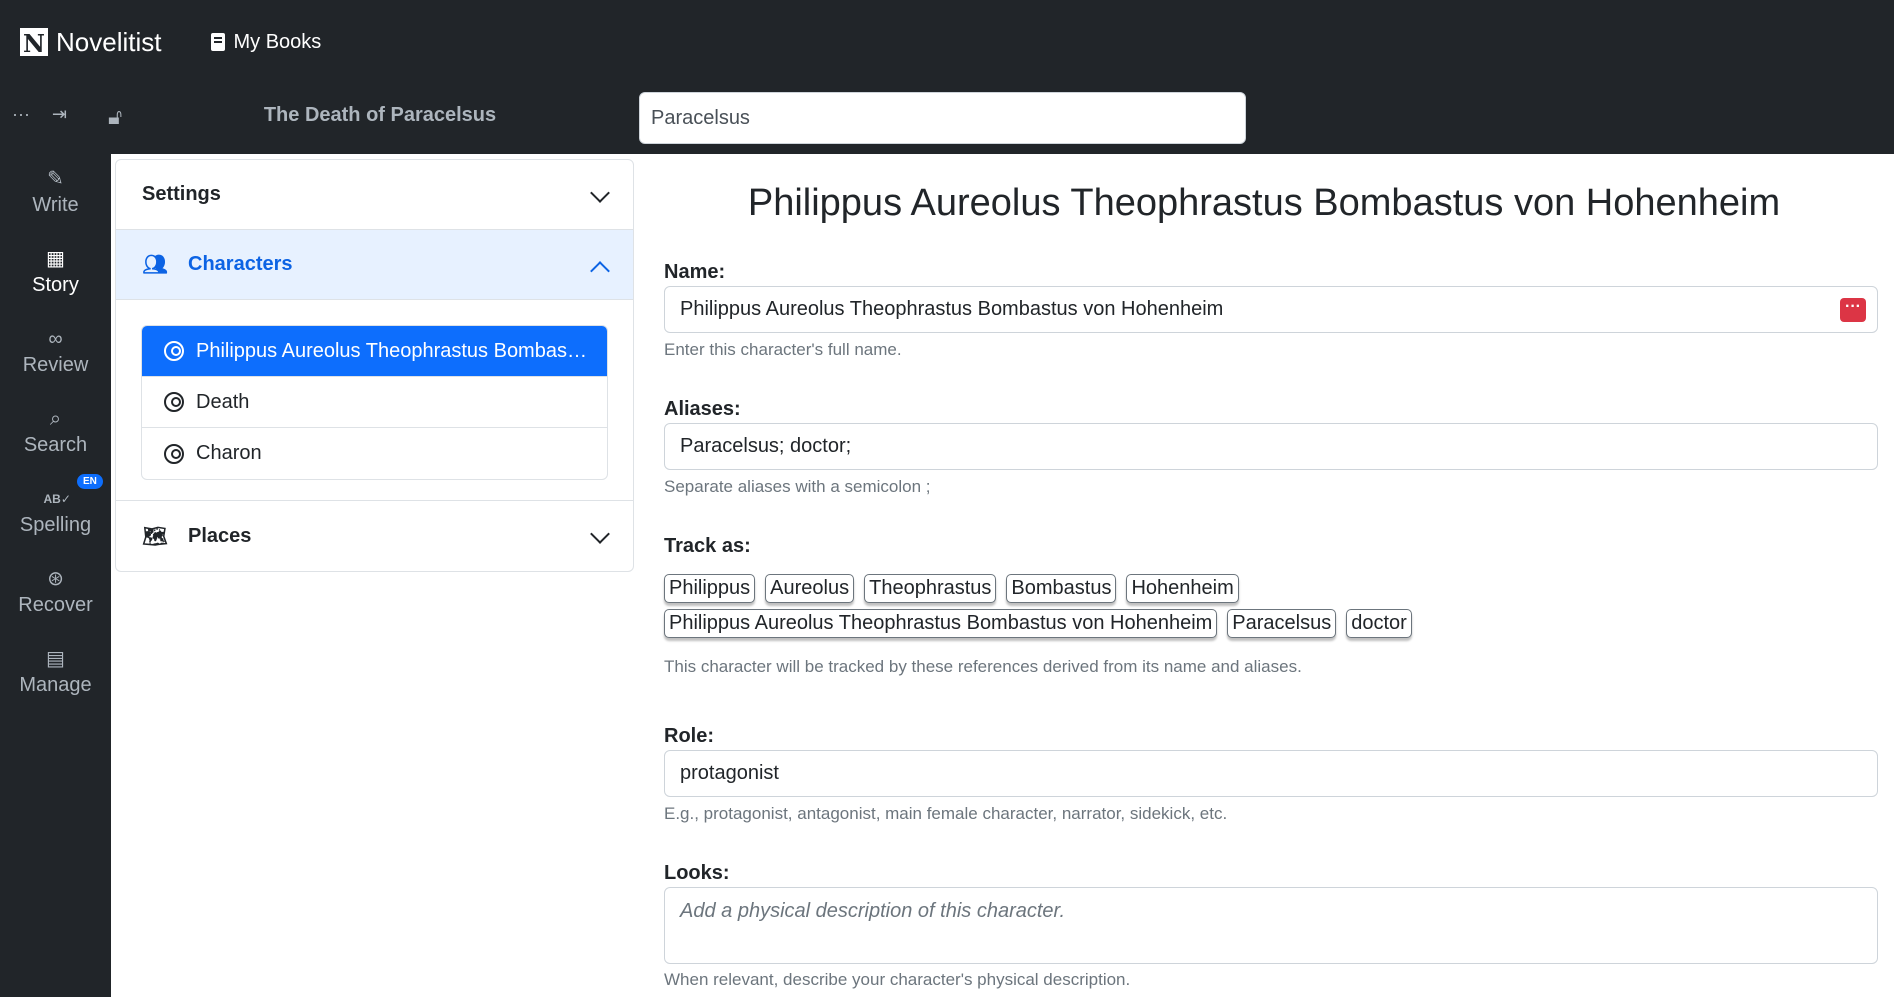  I want to click on pin-icon: ⇥, so click(59, 114).